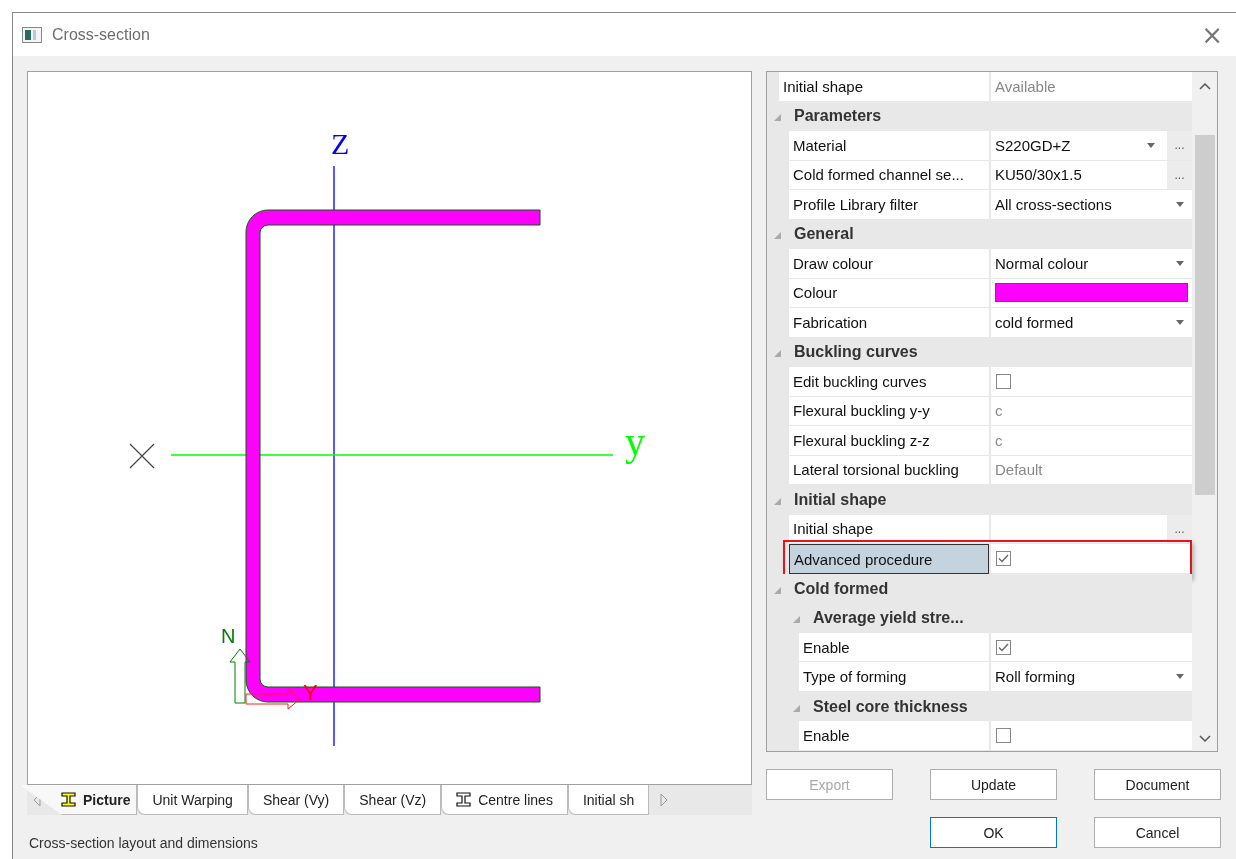  I want to click on tab: Unit Warping, so click(192, 800).